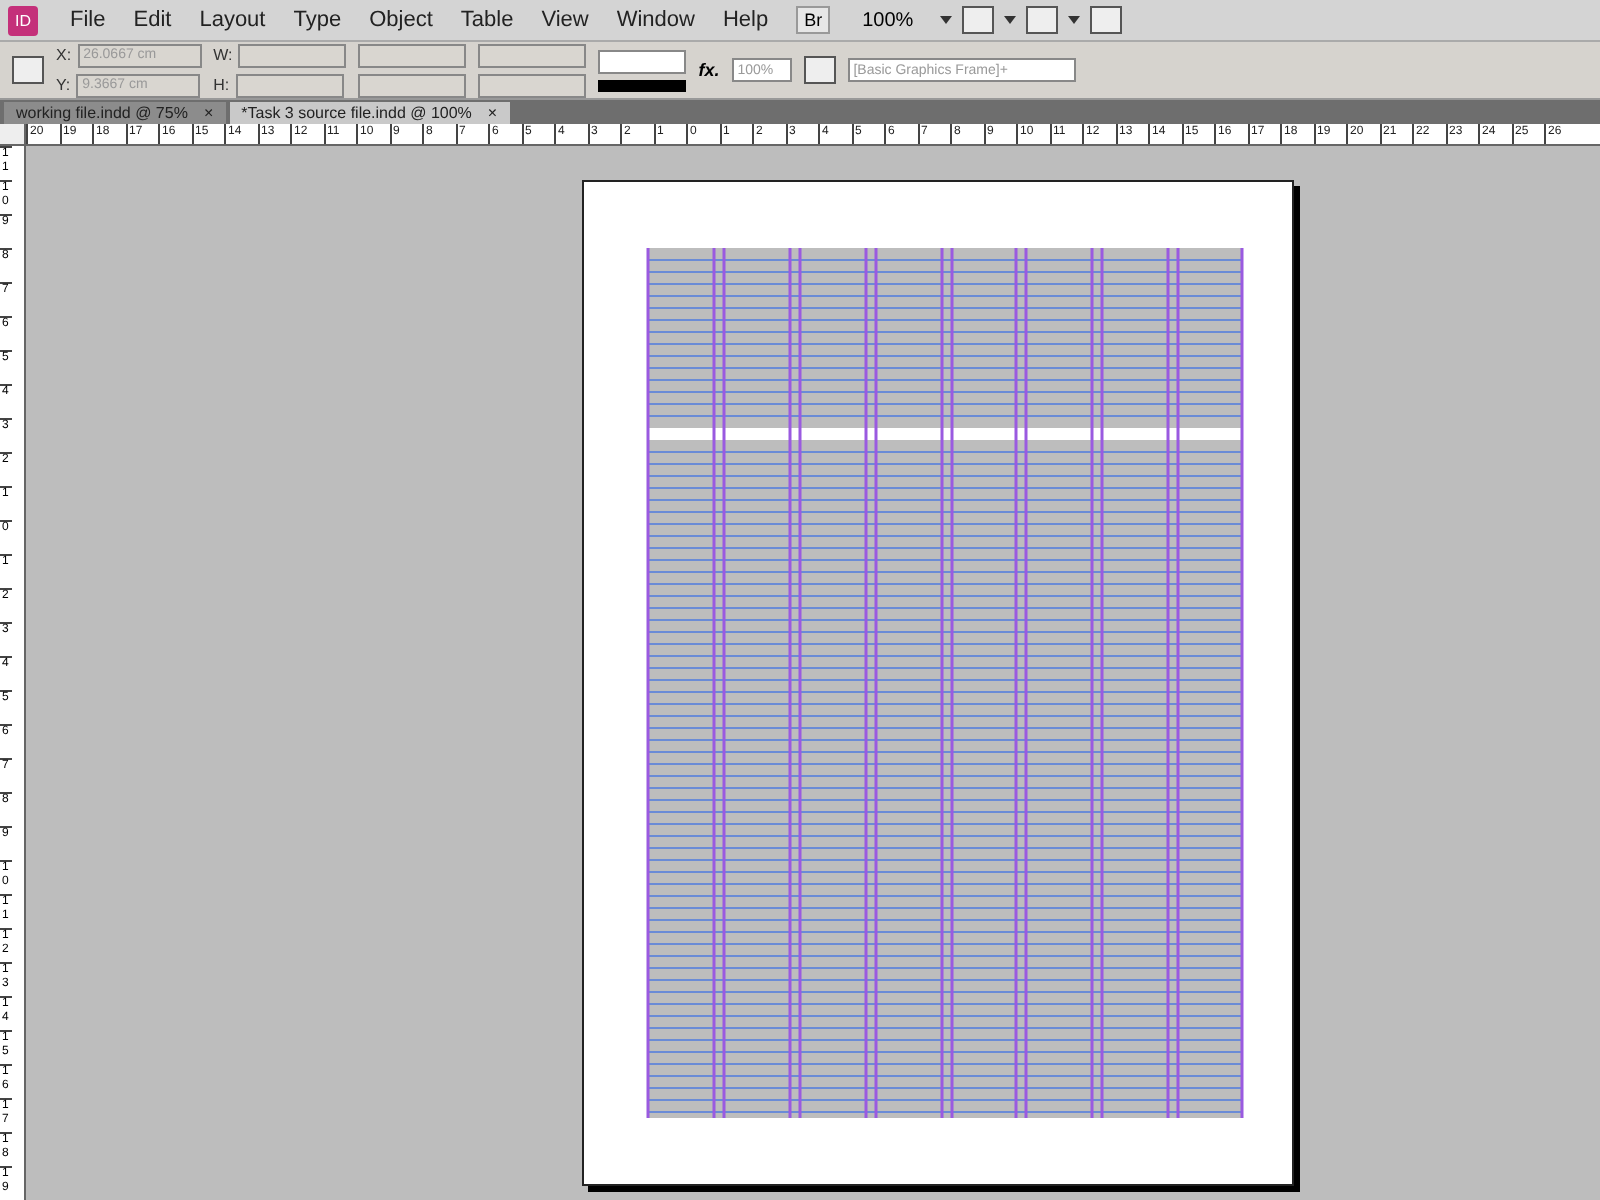 This screenshot has width=1600, height=1200. Describe the element at coordinates (745, 20) in the screenshot. I see `menu-item: Help` at that location.